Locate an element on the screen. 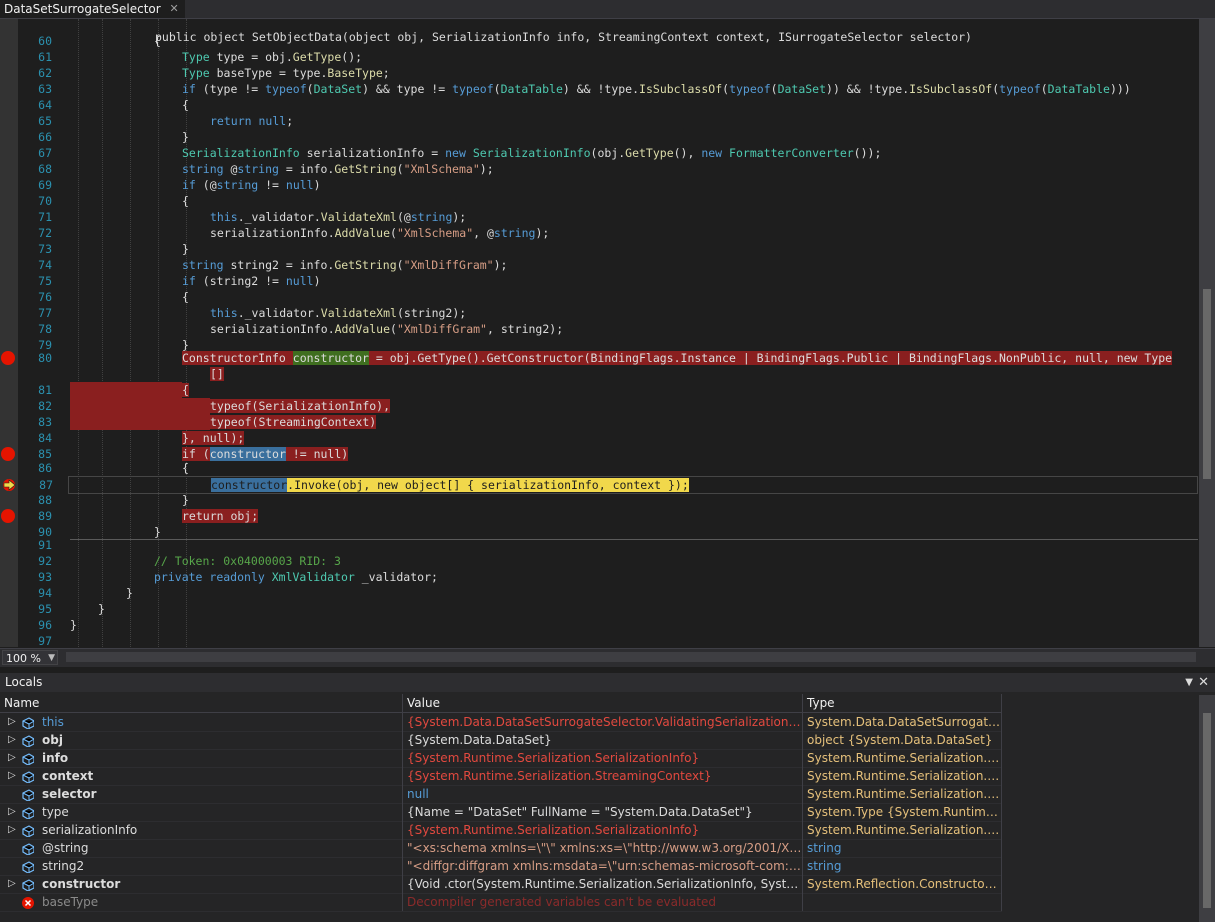  code-line: 82 typeof(SerializationInfo), is located at coordinates (599, 406).